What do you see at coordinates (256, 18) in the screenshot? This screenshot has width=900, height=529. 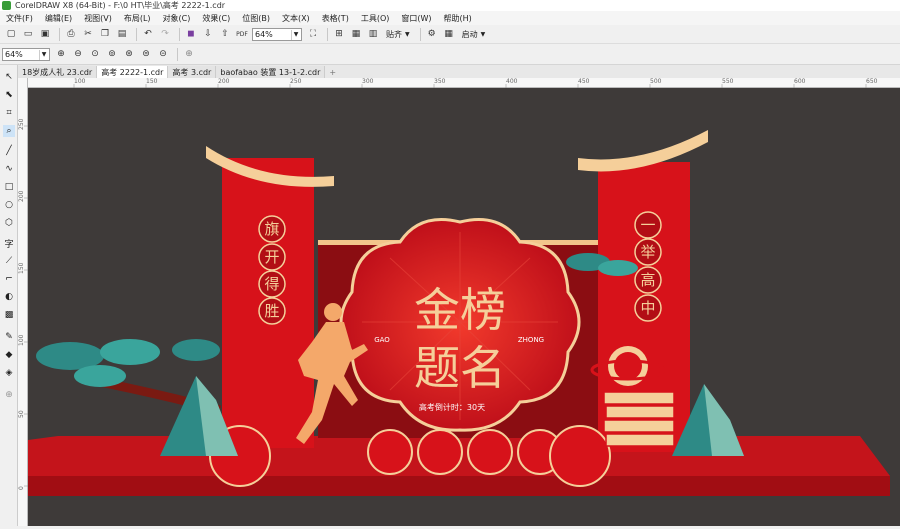 I see `menu-bitmaps: 位图(B)` at bounding box center [256, 18].